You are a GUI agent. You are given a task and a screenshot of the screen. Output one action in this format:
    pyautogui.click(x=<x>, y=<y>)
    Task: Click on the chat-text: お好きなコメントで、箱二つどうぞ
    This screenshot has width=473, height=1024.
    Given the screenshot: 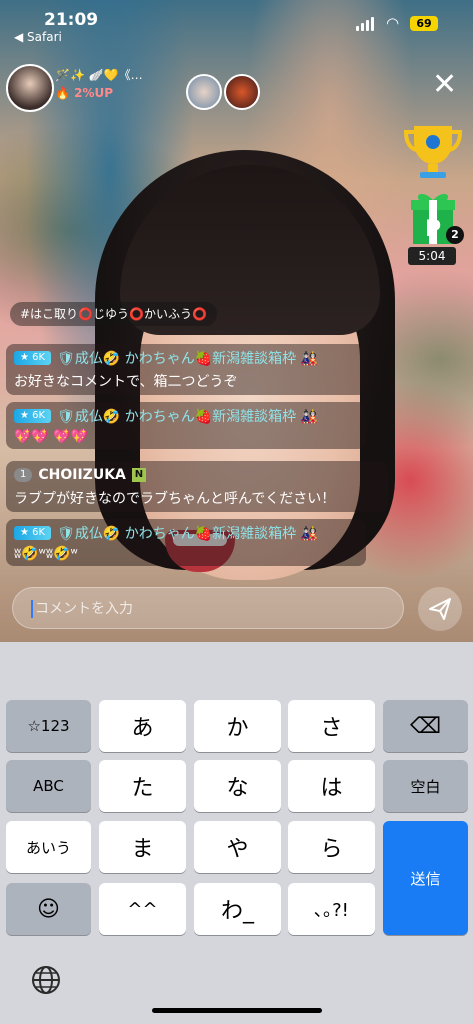 What is the action you would take?
    pyautogui.click(x=126, y=382)
    